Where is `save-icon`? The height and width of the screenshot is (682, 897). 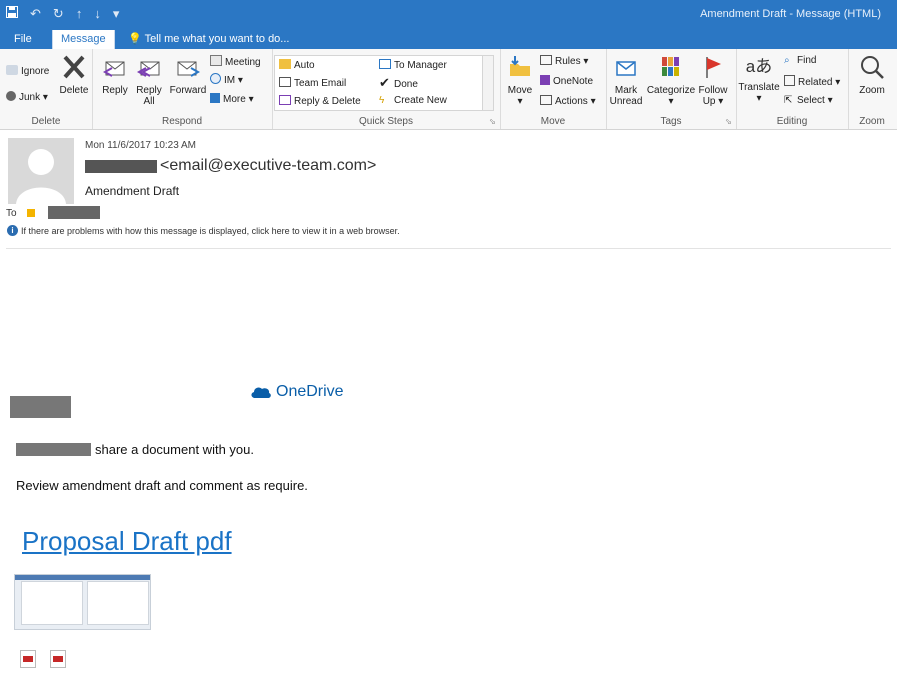 save-icon is located at coordinates (12, 14).